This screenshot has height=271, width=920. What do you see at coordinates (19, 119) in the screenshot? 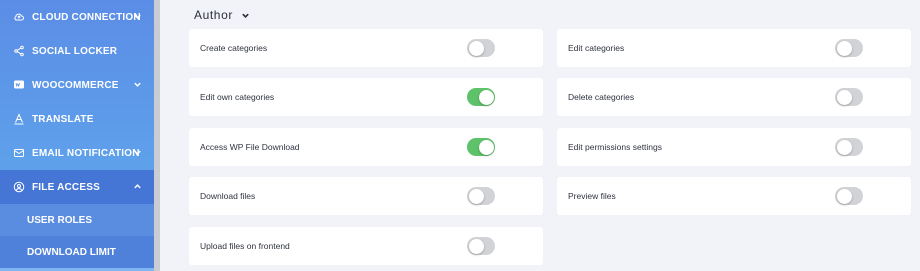
I see `translate-icon` at bounding box center [19, 119].